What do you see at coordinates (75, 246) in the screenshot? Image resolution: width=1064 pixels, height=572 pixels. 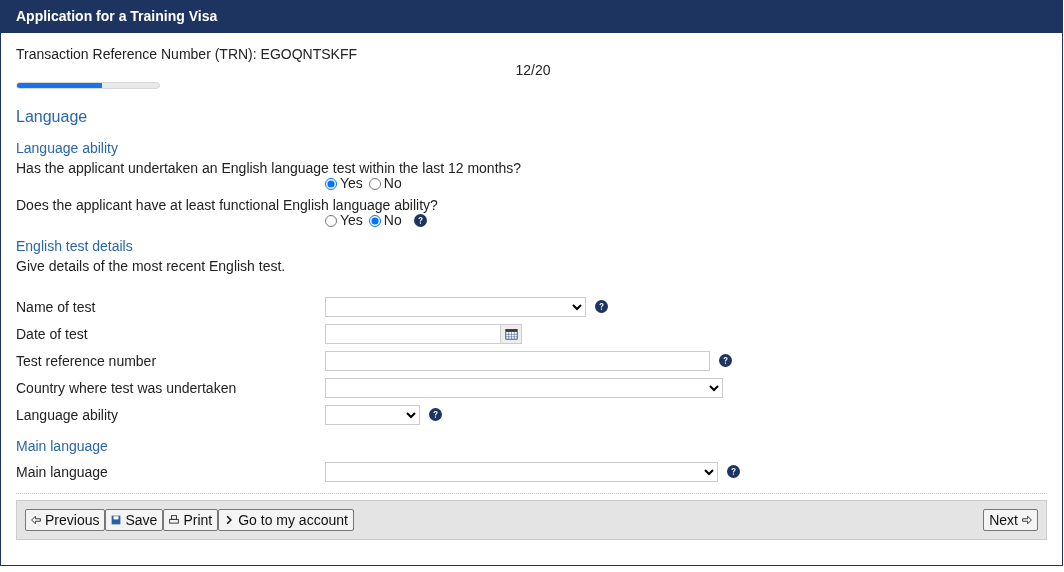 I see `subsection-heading: English test details` at bounding box center [75, 246].